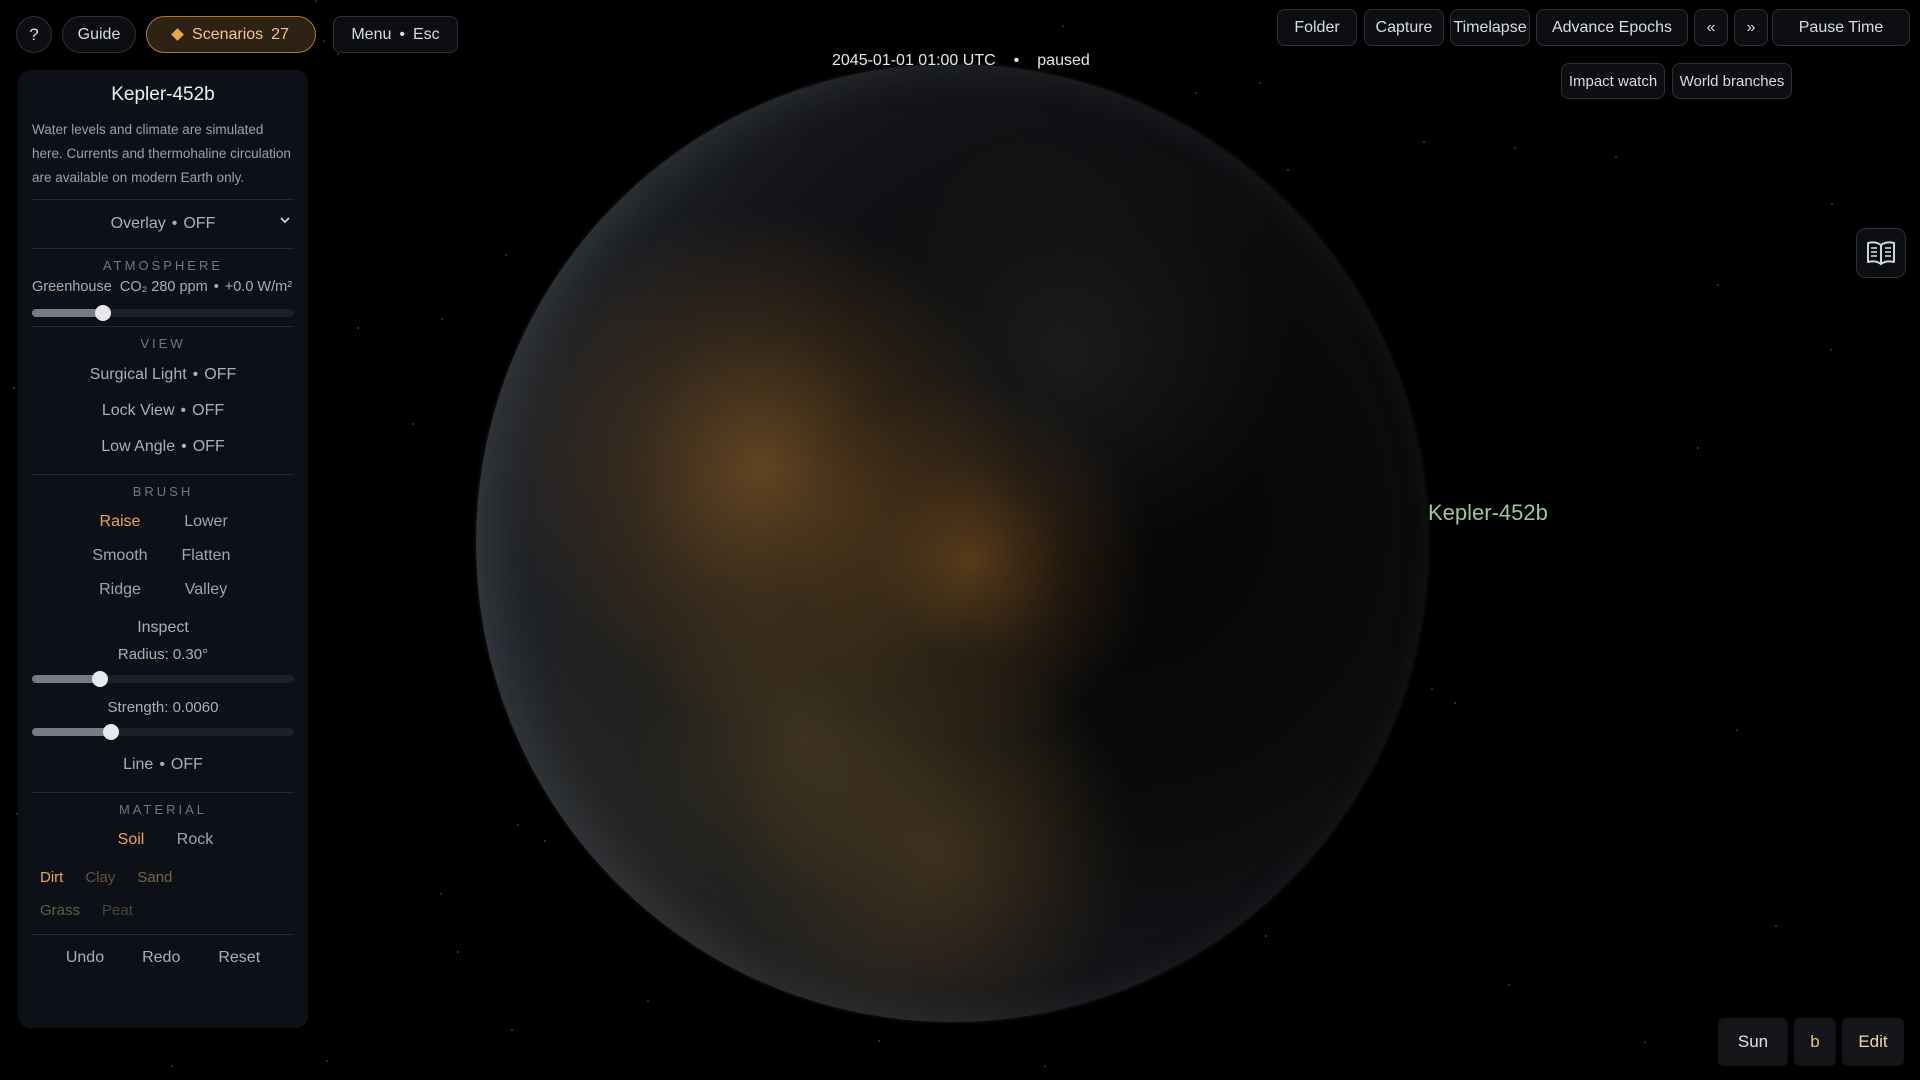  Describe the element at coordinates (161, 958) in the screenshot. I see `redo-button: Redo` at that location.